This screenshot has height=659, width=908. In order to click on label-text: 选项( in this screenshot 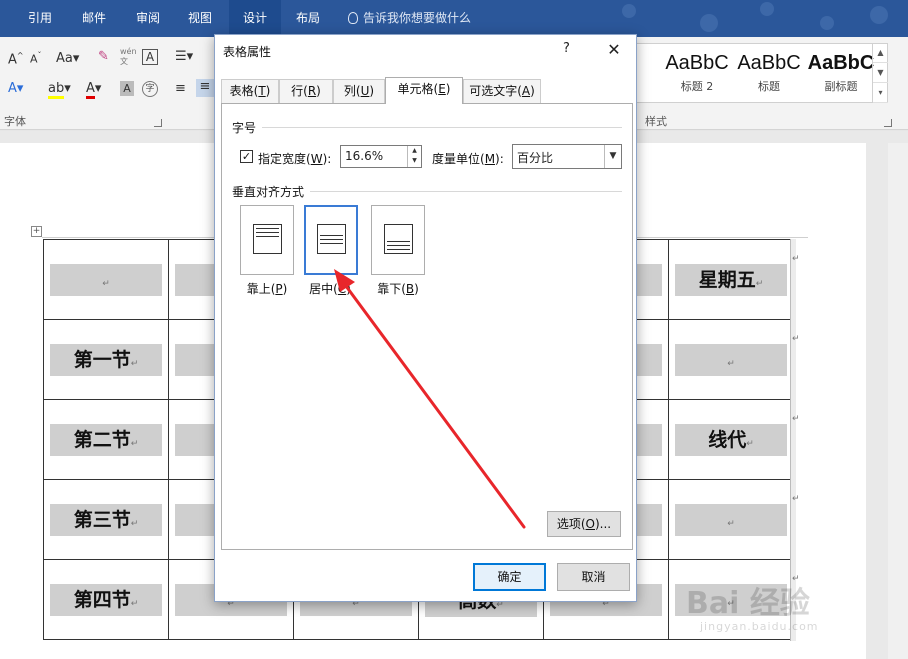, I will do `click(571, 524)`.